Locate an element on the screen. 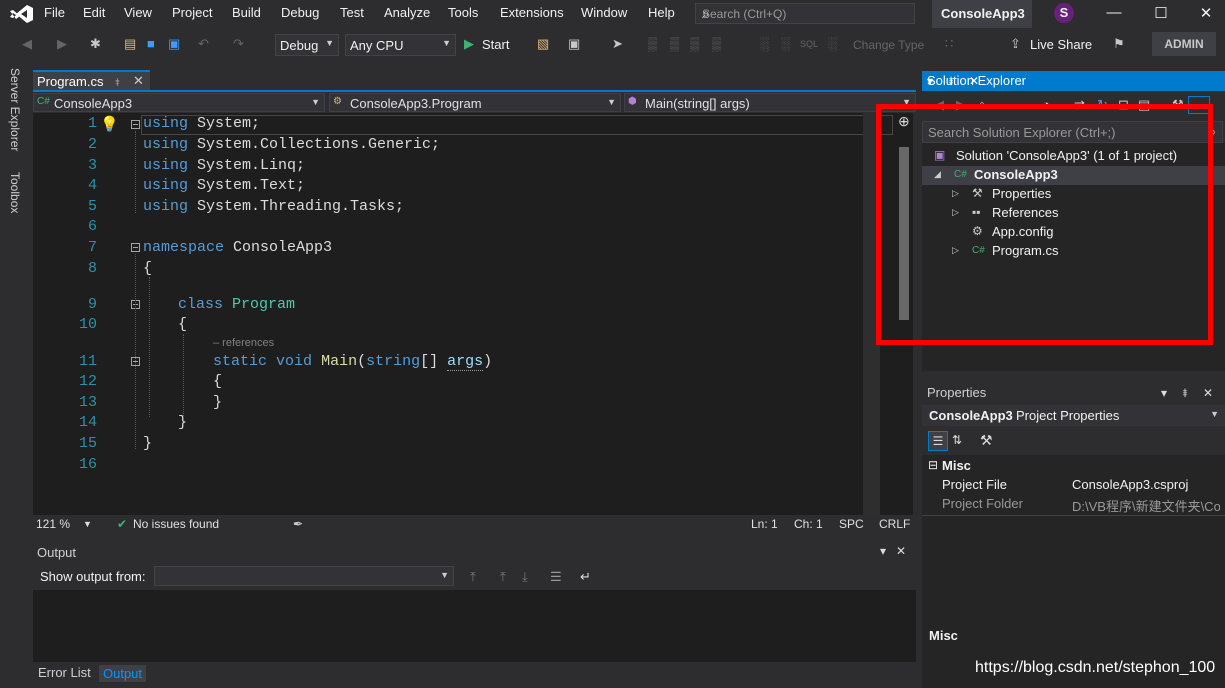 The height and width of the screenshot is (688, 1225). toolbar-icon-c: ▒ is located at coordinates (694, 43).